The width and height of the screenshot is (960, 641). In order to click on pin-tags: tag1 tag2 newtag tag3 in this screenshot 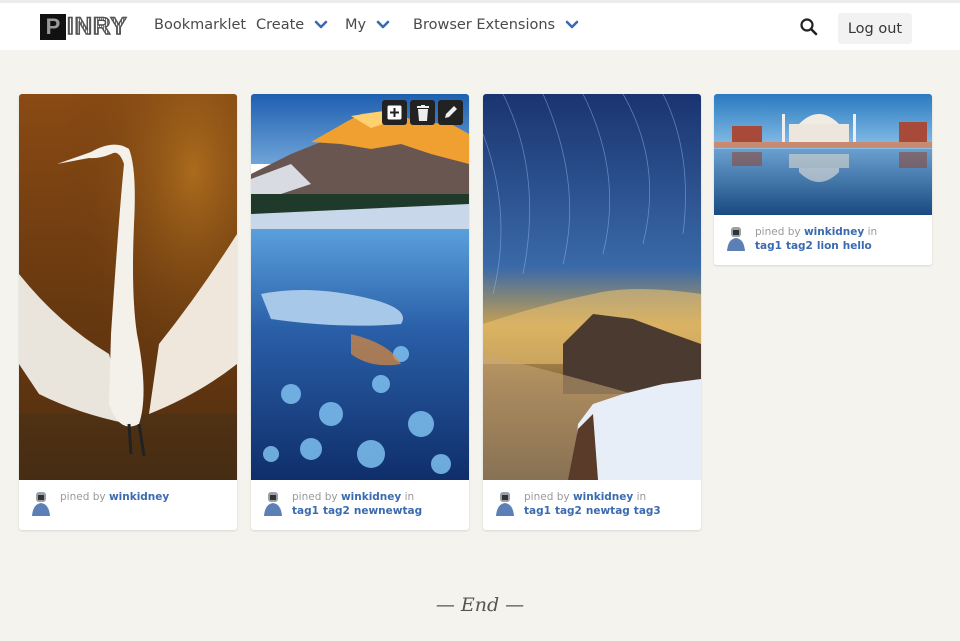, I will do `click(607, 511)`.